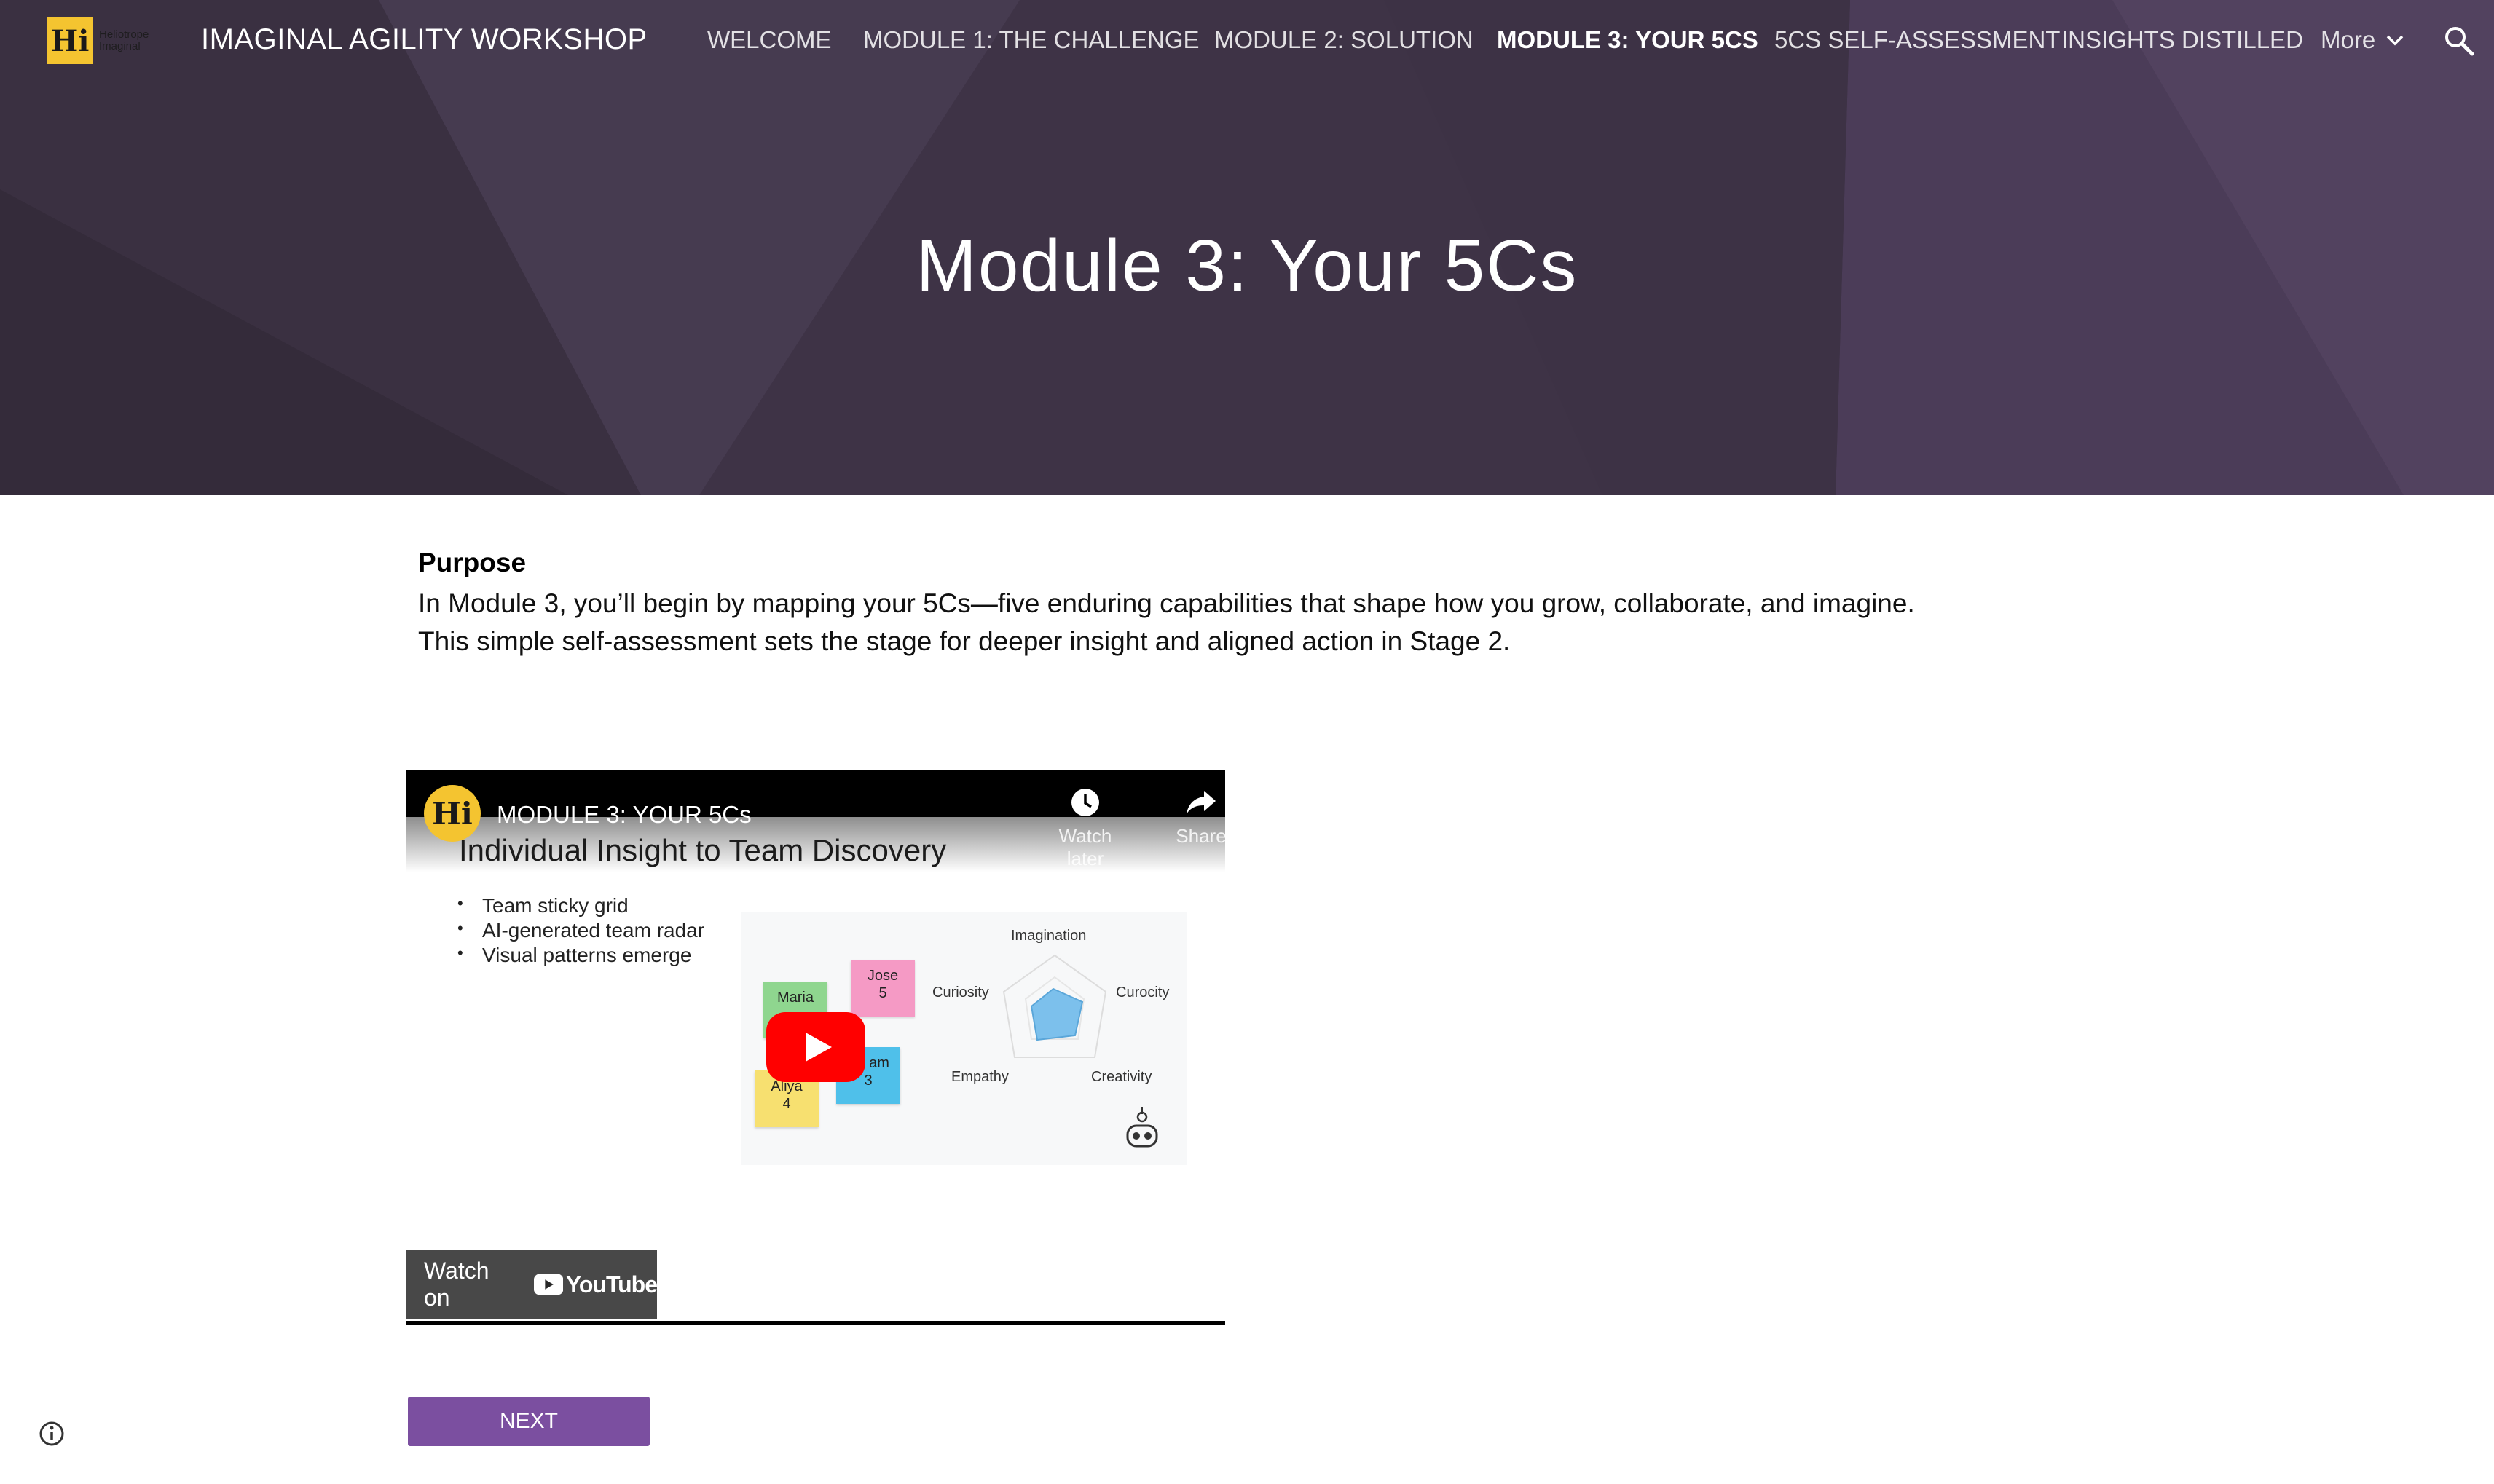 The image size is (2494, 1484). I want to click on site-logo: Hi Heliotrope Imaginal, so click(106, 40).